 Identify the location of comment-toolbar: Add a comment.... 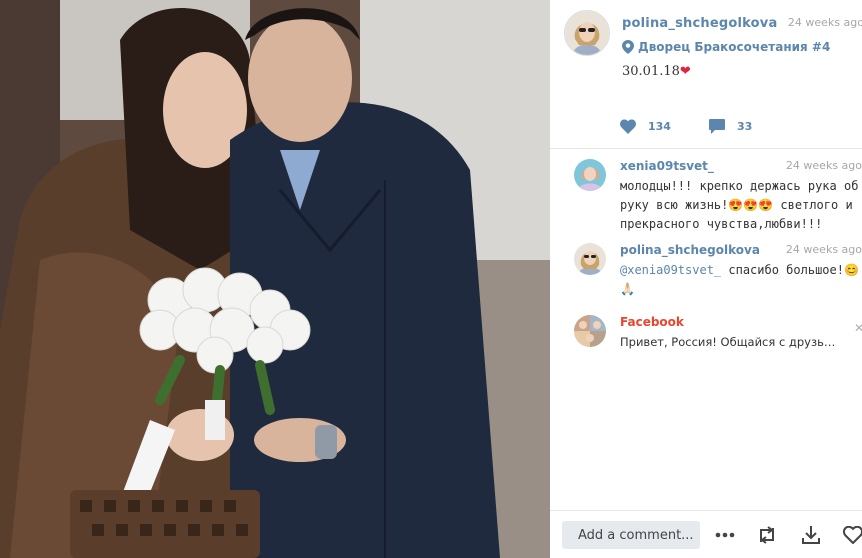
(706, 534).